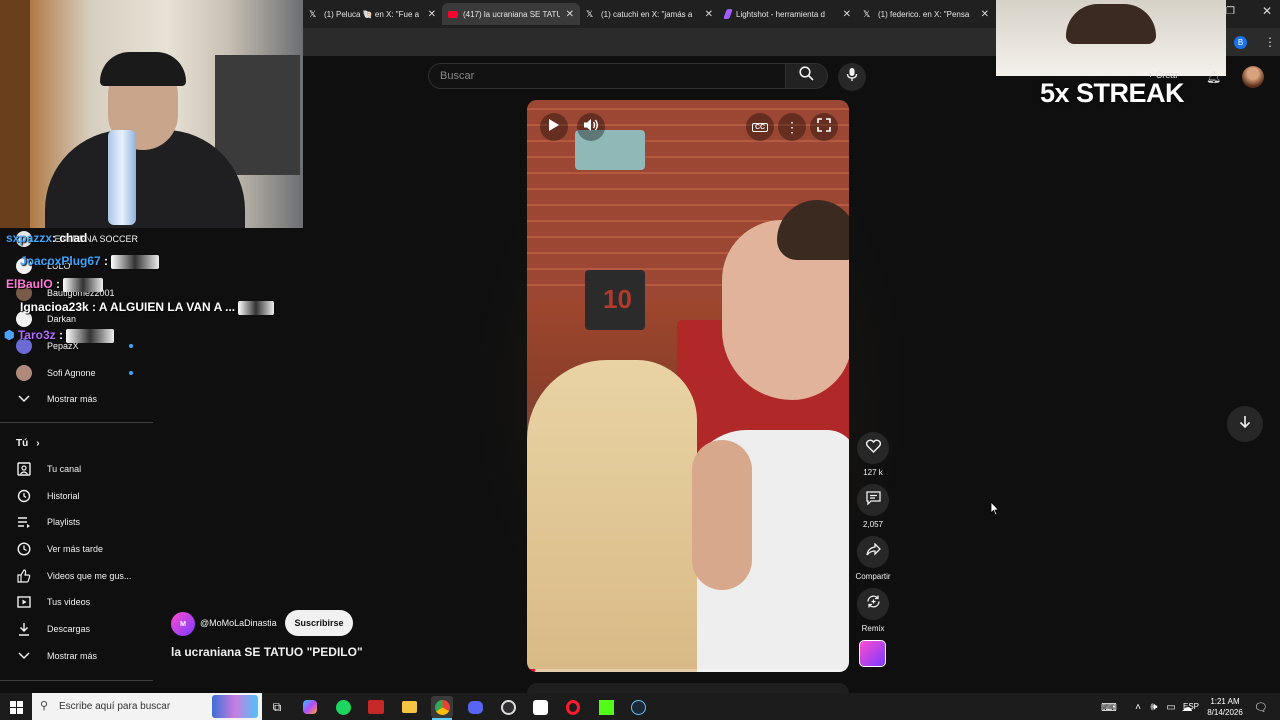  I want to click on steam-icon, so click(638, 707).